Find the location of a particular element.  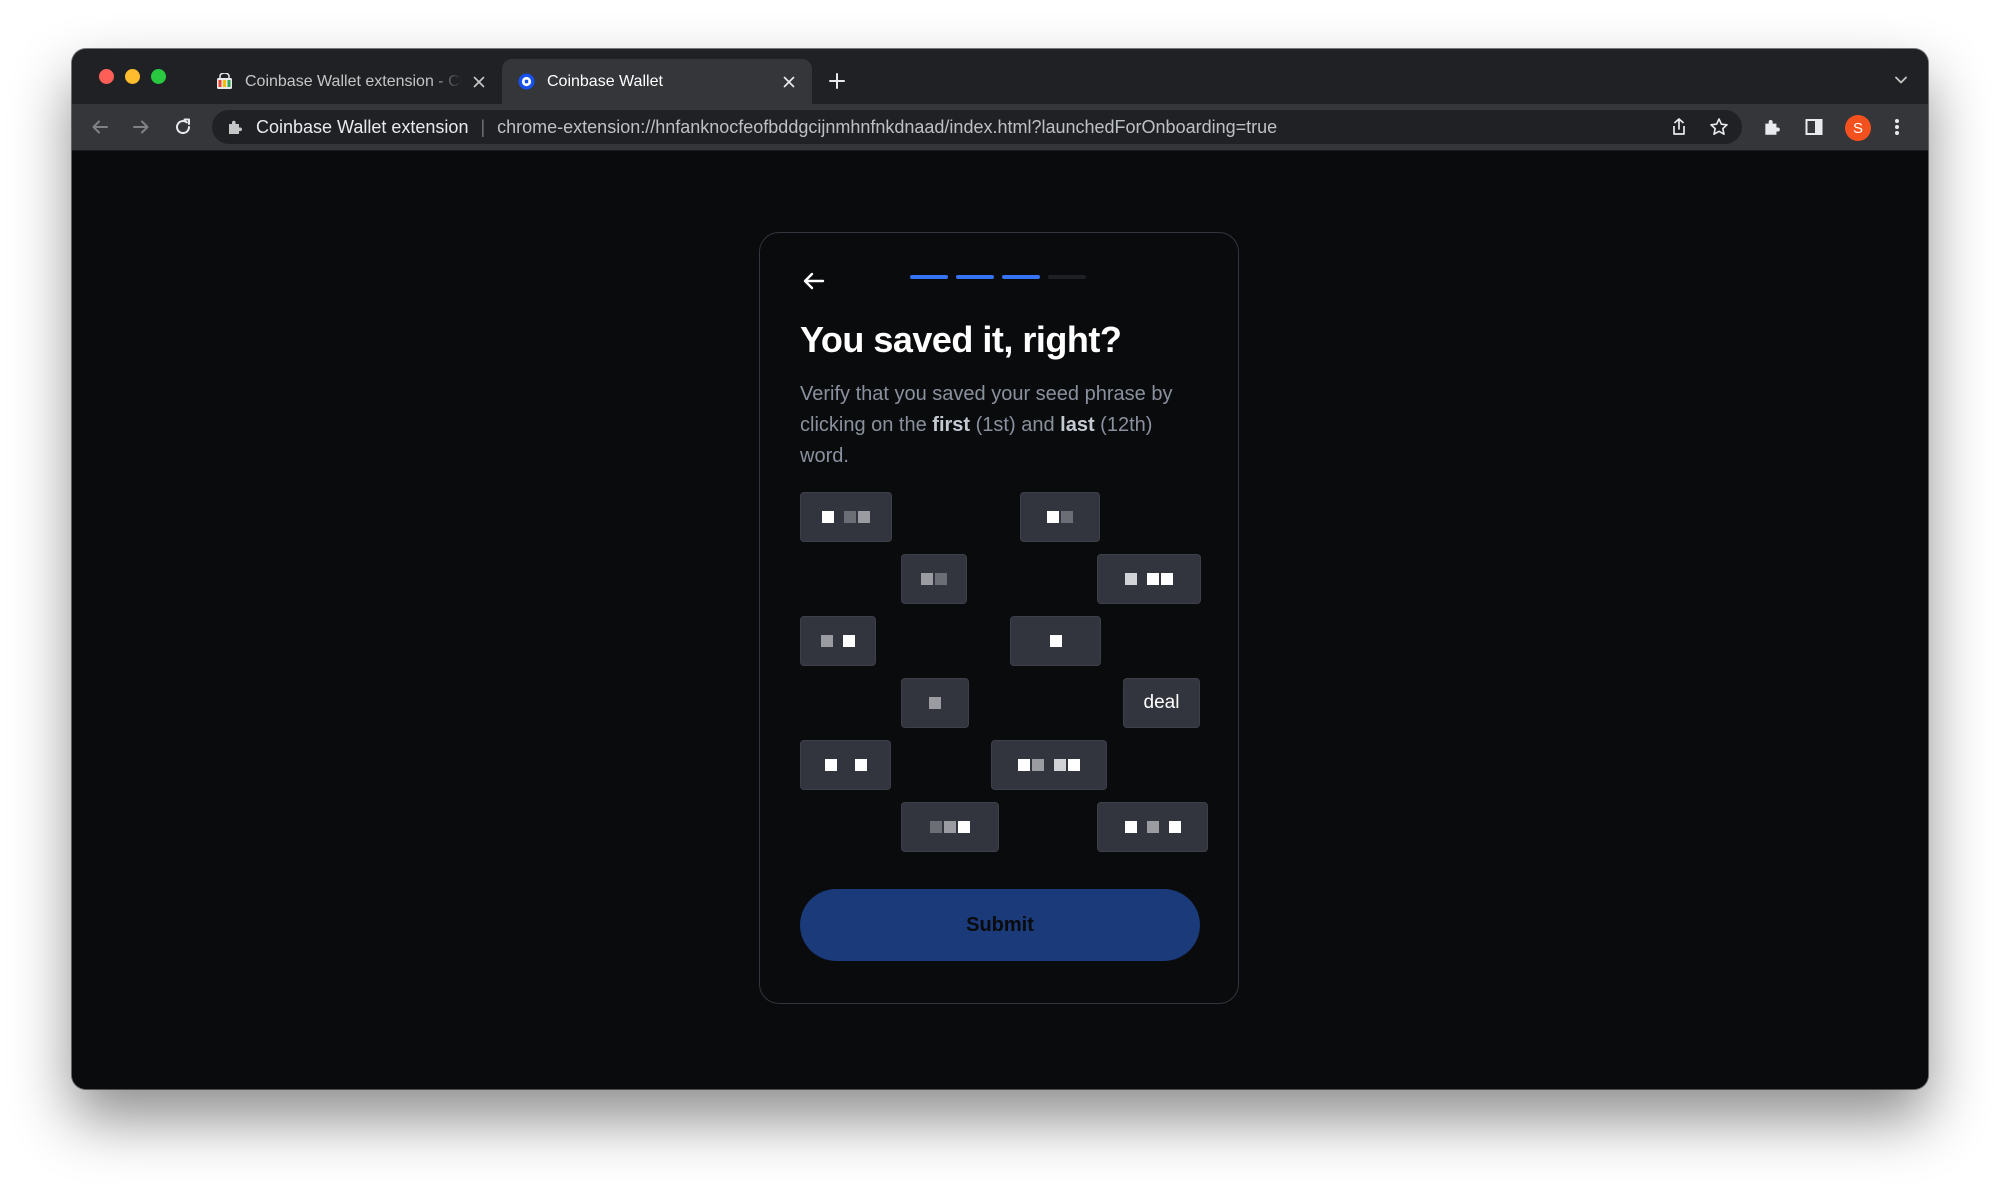

reload-icon is located at coordinates (183, 126).